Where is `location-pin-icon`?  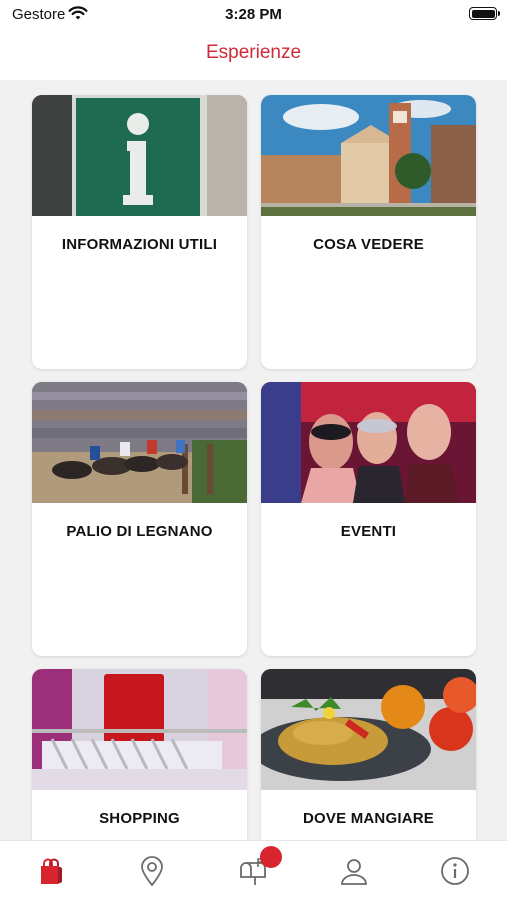
location-pin-icon is located at coordinates (152, 871).